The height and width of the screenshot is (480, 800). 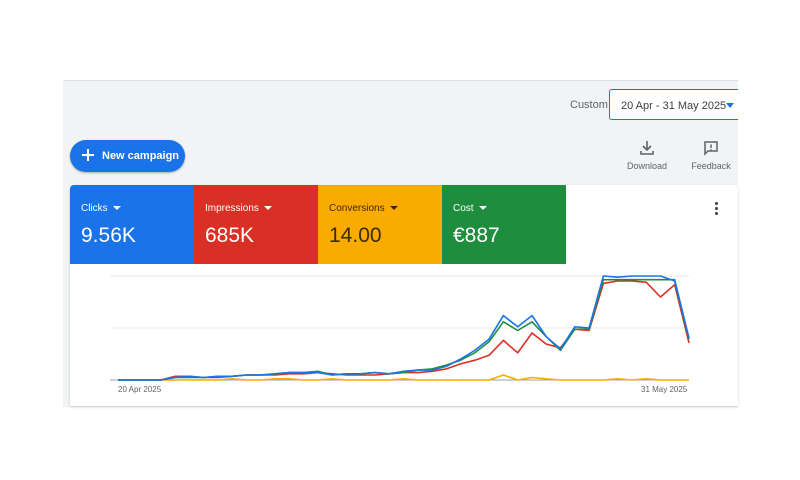 I want to click on date-range-selector: 20 Apr - 31 May 2025, so click(x=673, y=104).